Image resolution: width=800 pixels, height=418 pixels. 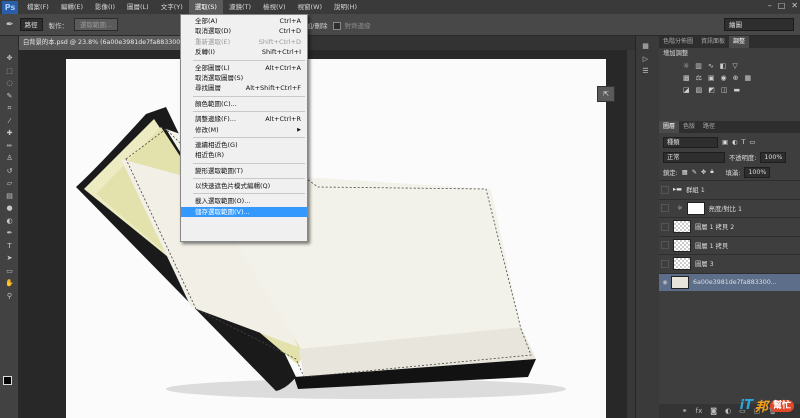 What do you see at coordinates (752, 142) in the screenshot?
I see `filter-shape-icon: ▭` at bounding box center [752, 142].